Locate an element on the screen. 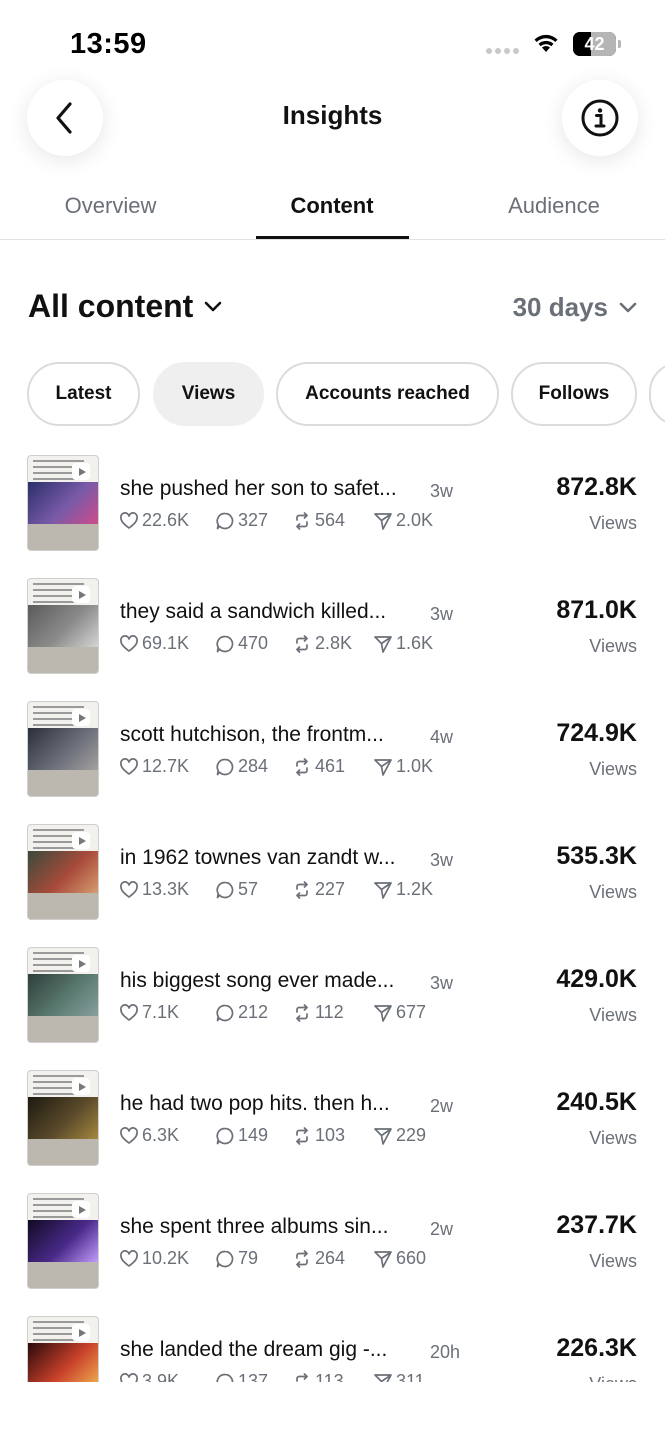 This screenshot has height=1440, width=665. stat-comments-value: 327 is located at coordinates (253, 520).